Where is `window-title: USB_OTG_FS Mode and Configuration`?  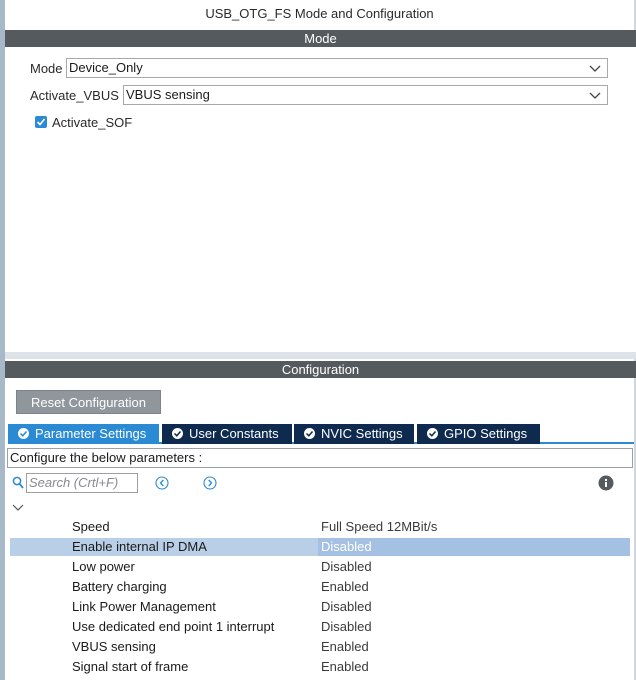 window-title: USB_OTG_FS Mode and Configuration is located at coordinates (319, 13).